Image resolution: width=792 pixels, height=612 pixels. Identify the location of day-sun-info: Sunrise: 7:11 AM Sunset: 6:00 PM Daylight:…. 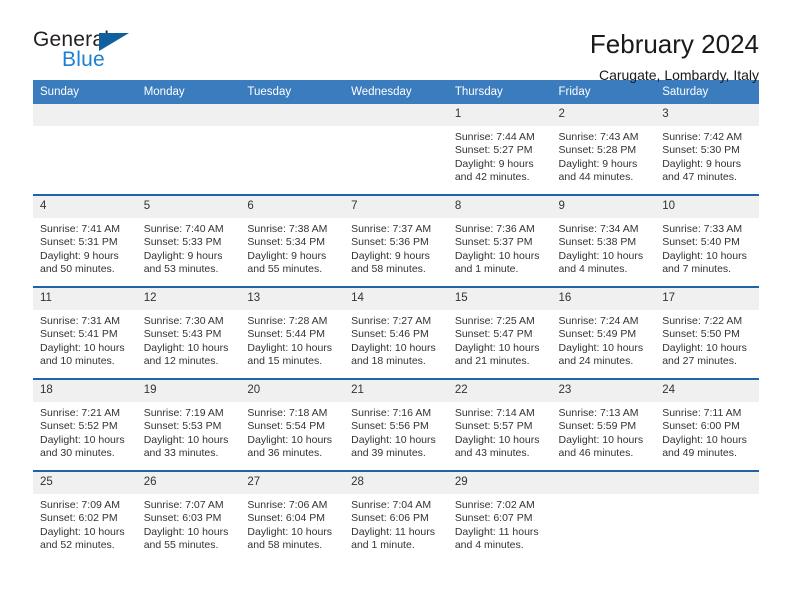
(707, 431).